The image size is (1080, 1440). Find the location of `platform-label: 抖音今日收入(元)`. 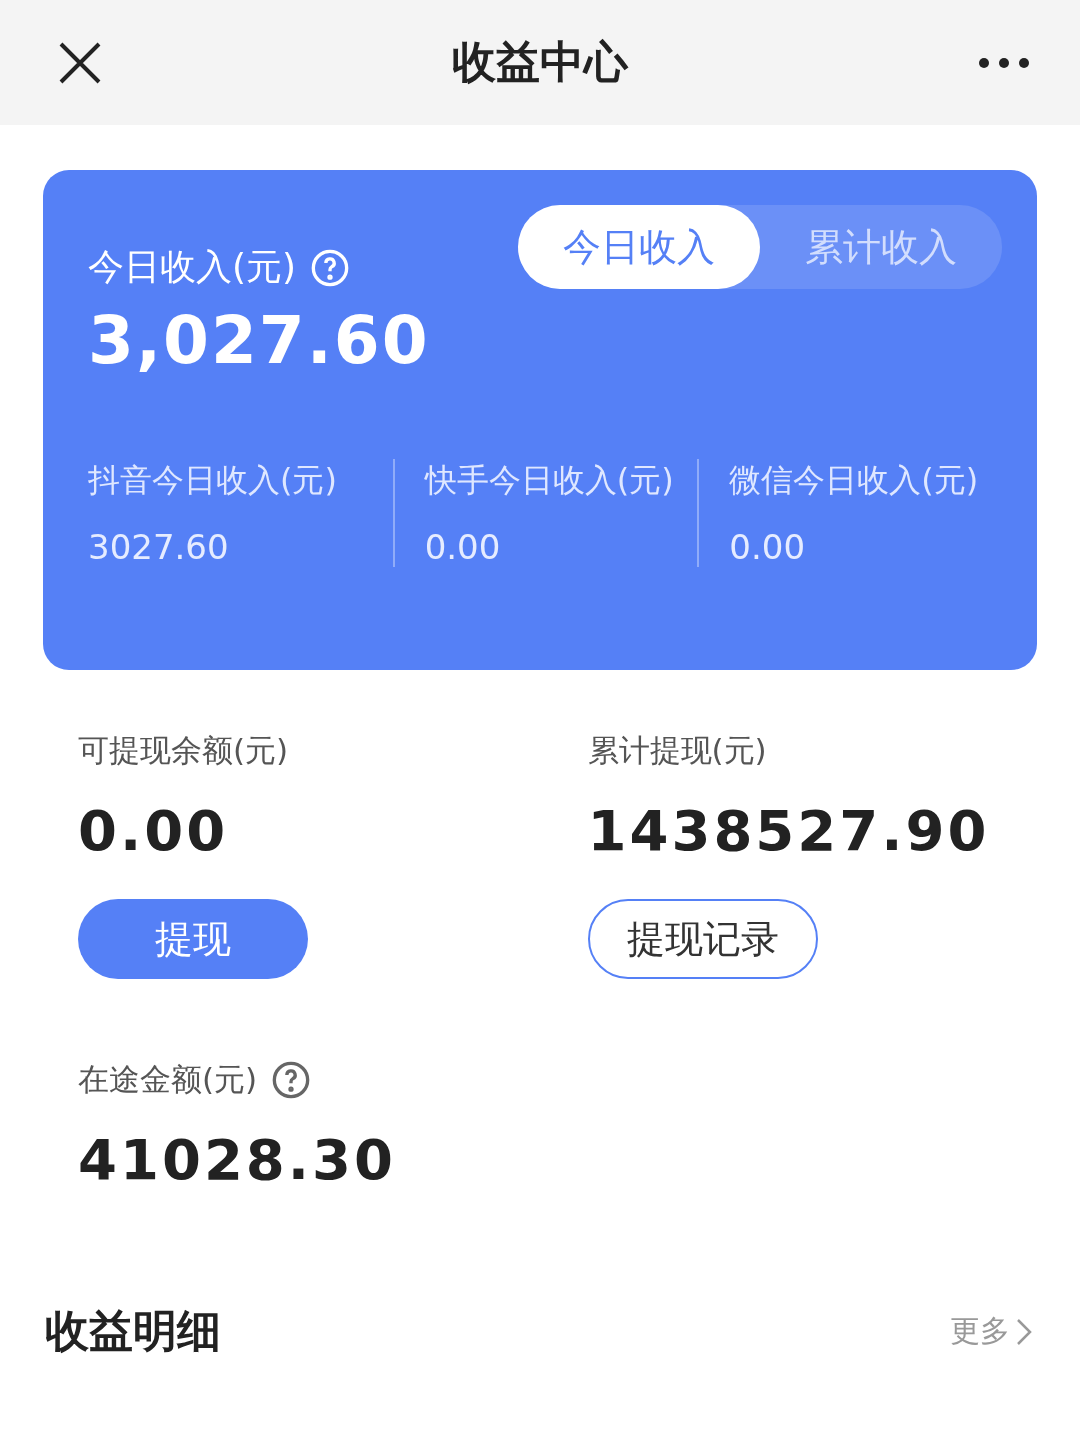

platform-label: 抖音今日收入(元) is located at coordinates (213, 480).